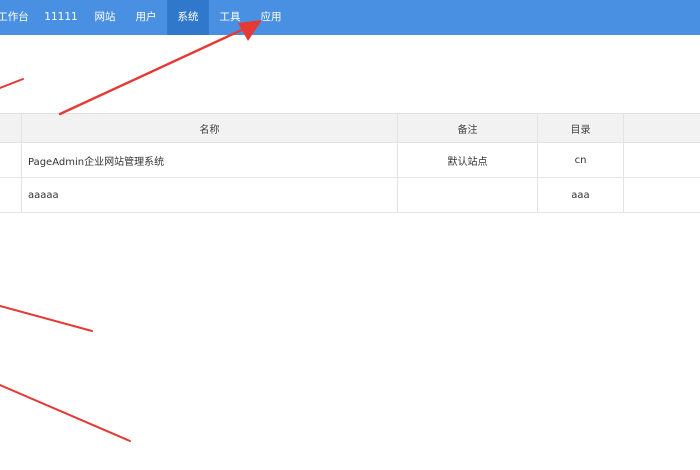 This screenshot has height=470, width=700. I want to click on table-row: aaaaa aaa, so click(350, 195).